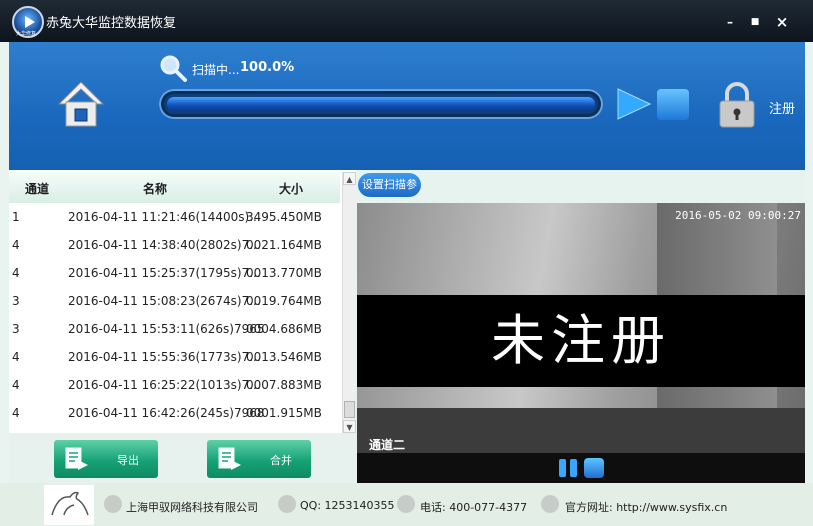 The image size is (813, 526). What do you see at coordinates (406, 21) in the screenshot?
I see `title-bar: 大华修复 赤兔大华监控数据恢复 – ■ ×` at bounding box center [406, 21].